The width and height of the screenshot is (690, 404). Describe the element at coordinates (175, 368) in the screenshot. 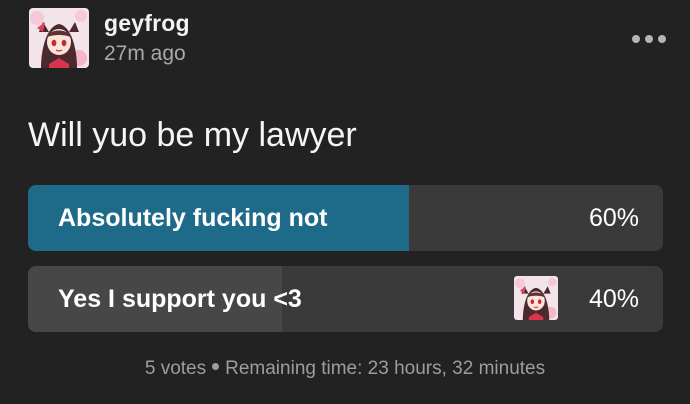

I see `poll-vote-count: 5 votes` at that location.